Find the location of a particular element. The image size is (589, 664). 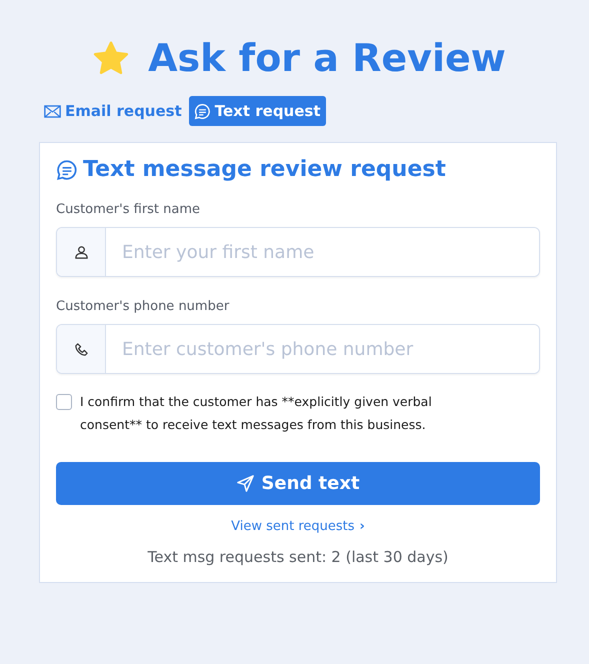

send-button: Send text is located at coordinates (298, 483).